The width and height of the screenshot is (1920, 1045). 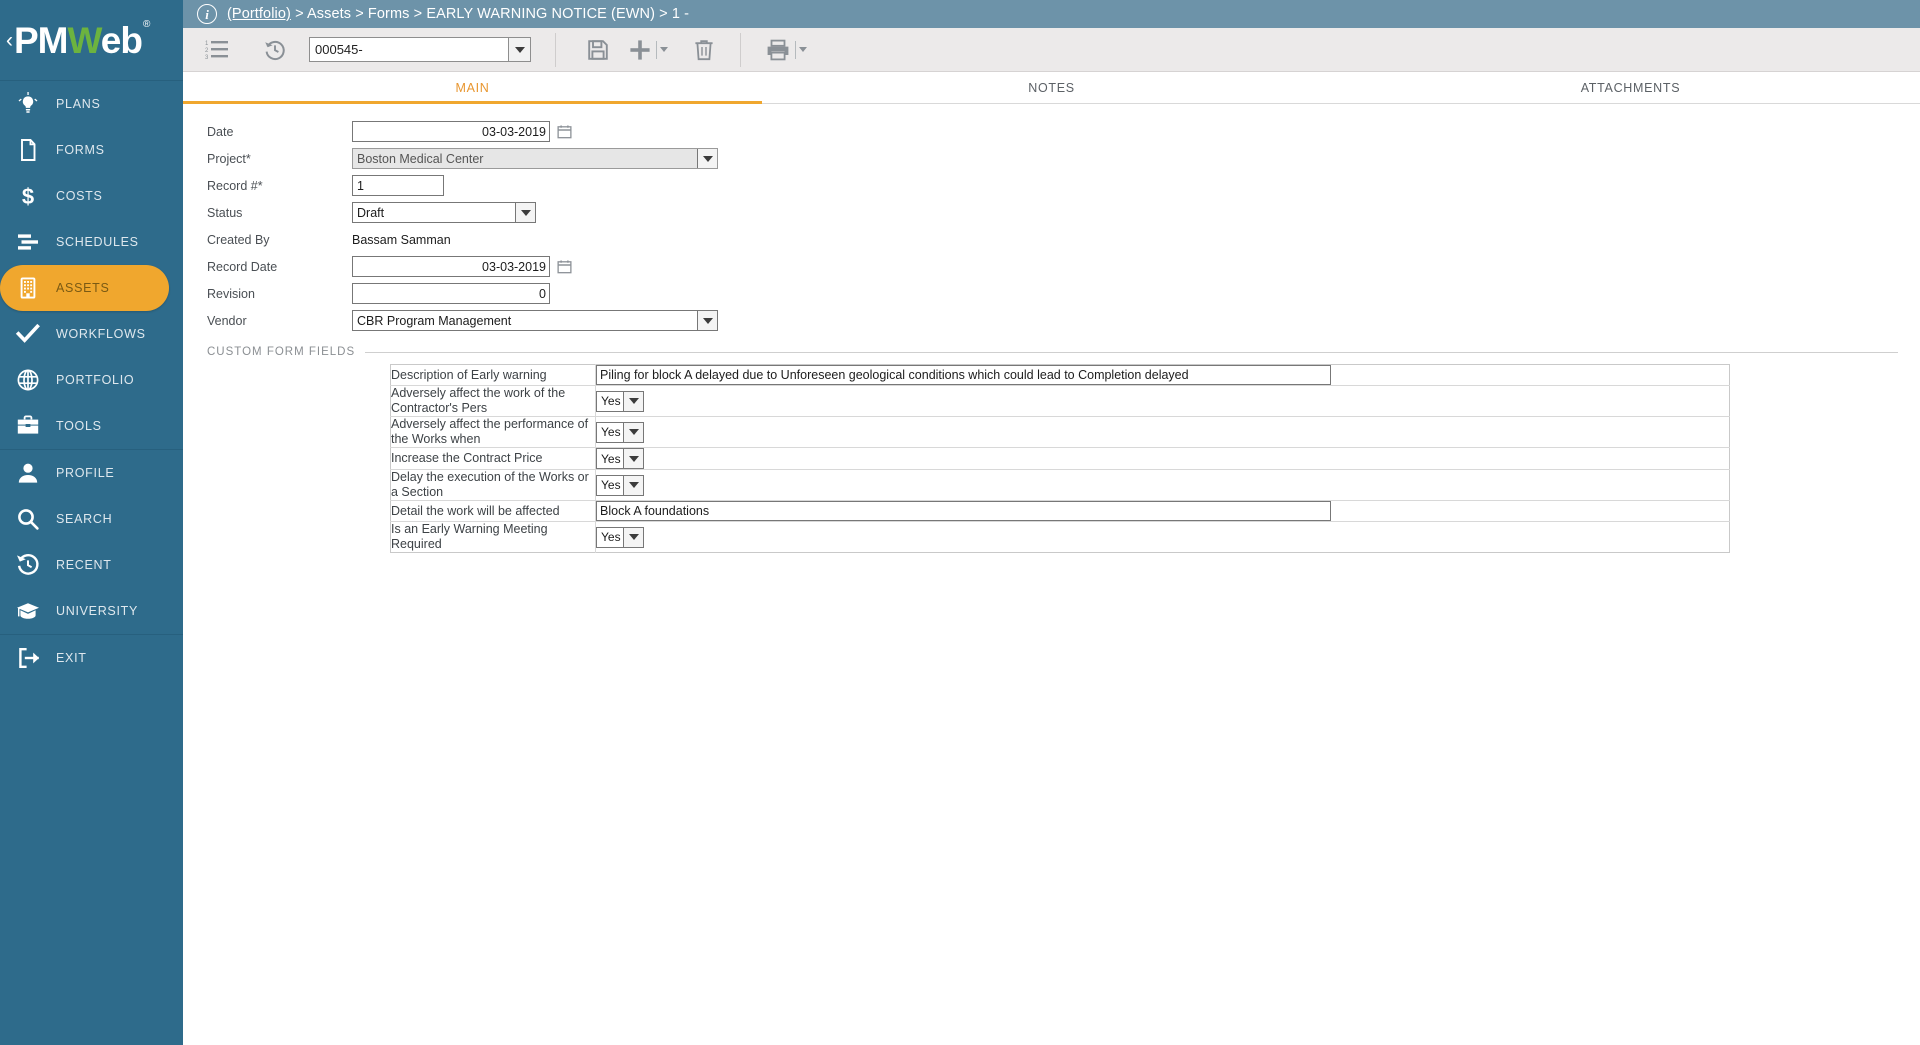 I want to click on sidebar-item-search: SEARCH, so click(x=91, y=519).